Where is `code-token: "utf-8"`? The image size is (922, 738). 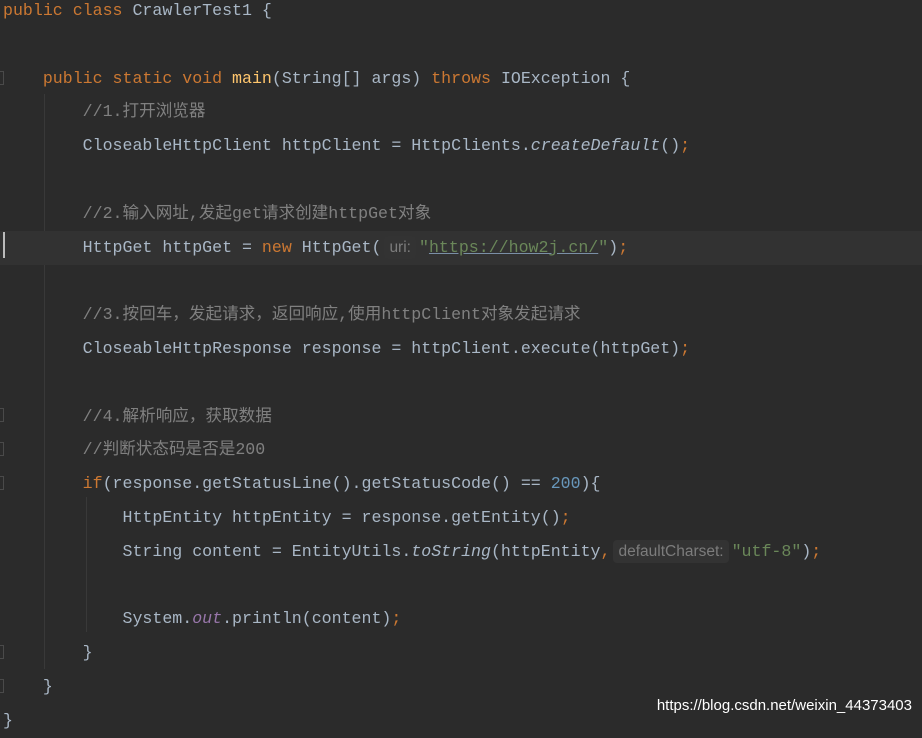 code-token: "utf-8" is located at coordinates (766, 551).